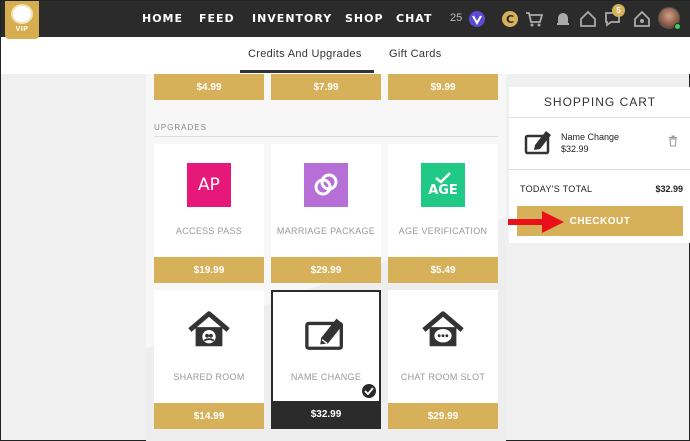 This screenshot has width=690, height=441. Describe the element at coordinates (443, 213) in the screenshot. I see `upgrade-card-age-verification: AGE AGE VERIFICATION $5.49` at that location.